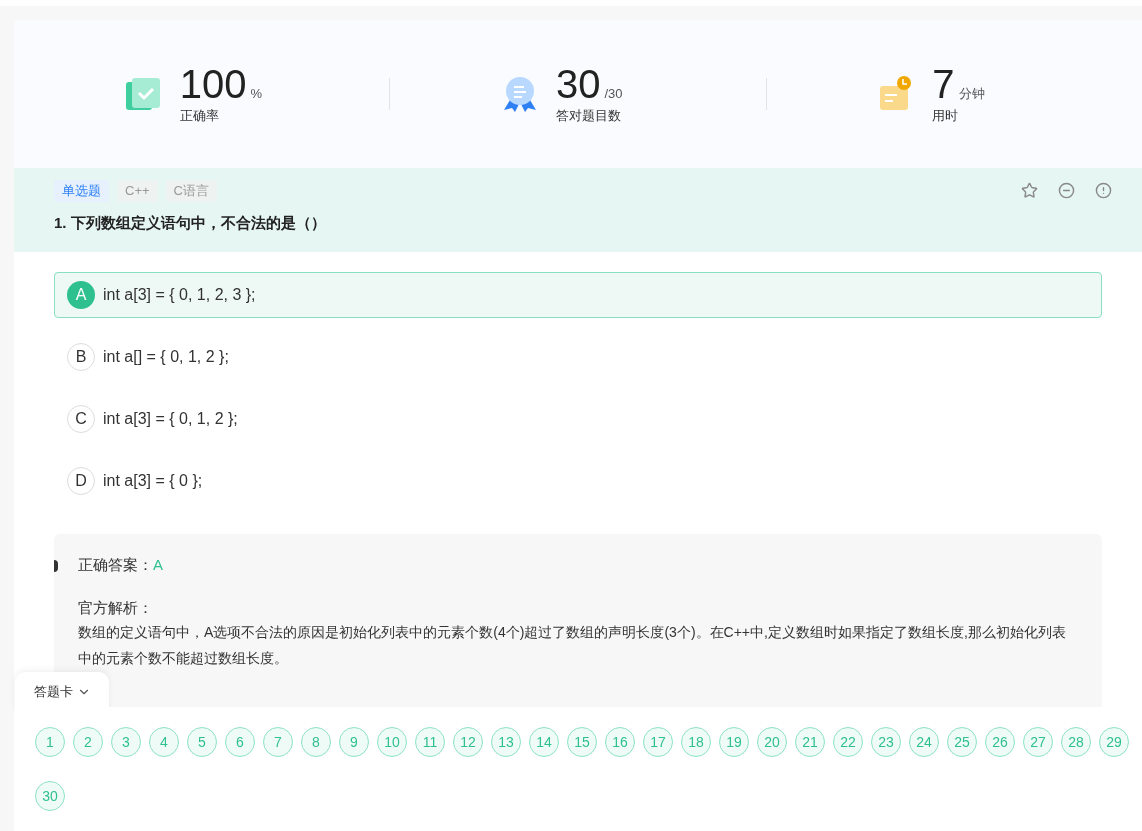  What do you see at coordinates (179, 295) in the screenshot?
I see `option-text: int a[3] = { 0, 1, 2, 3 };` at bounding box center [179, 295].